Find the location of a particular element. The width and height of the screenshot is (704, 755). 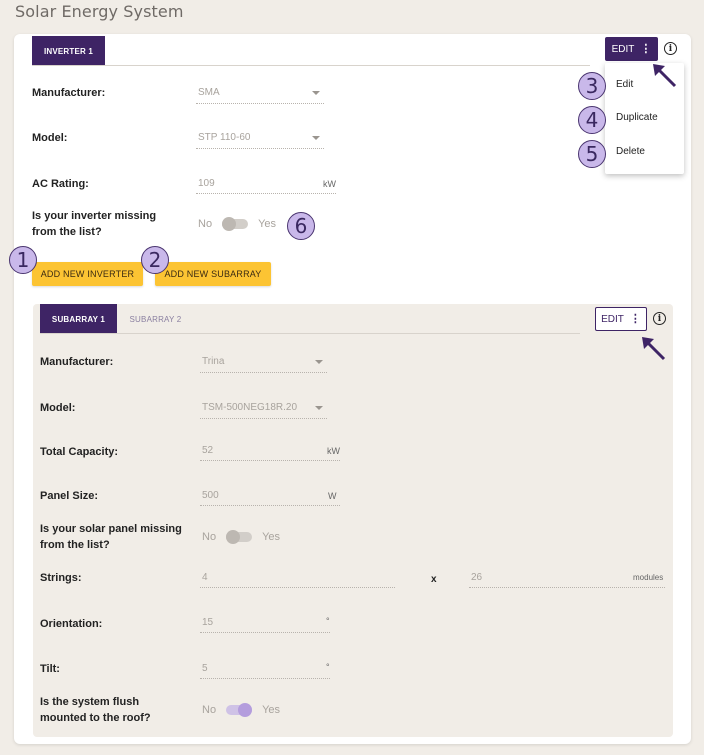

panel-missing-toggle: No Yes is located at coordinates (241, 537).